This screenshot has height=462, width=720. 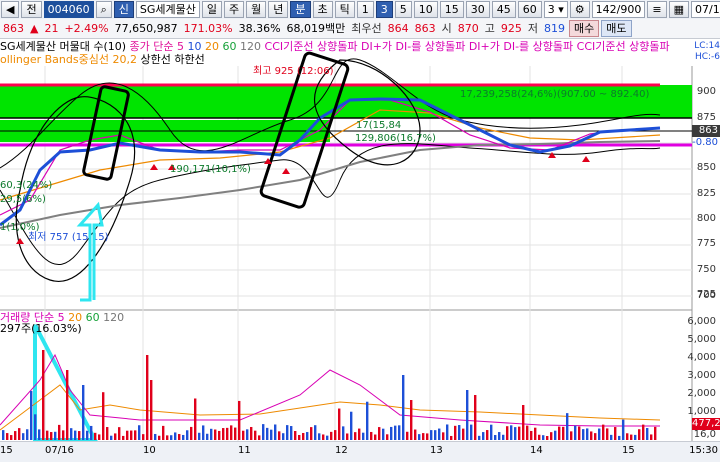 I want to click on range-label: 17,239,258(24,6%)(907.00 ~ 892.40), so click(x=554, y=94).